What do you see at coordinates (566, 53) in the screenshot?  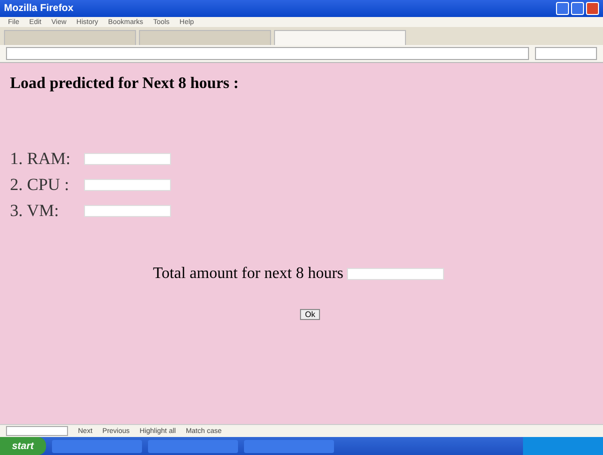 I see `search-field` at bounding box center [566, 53].